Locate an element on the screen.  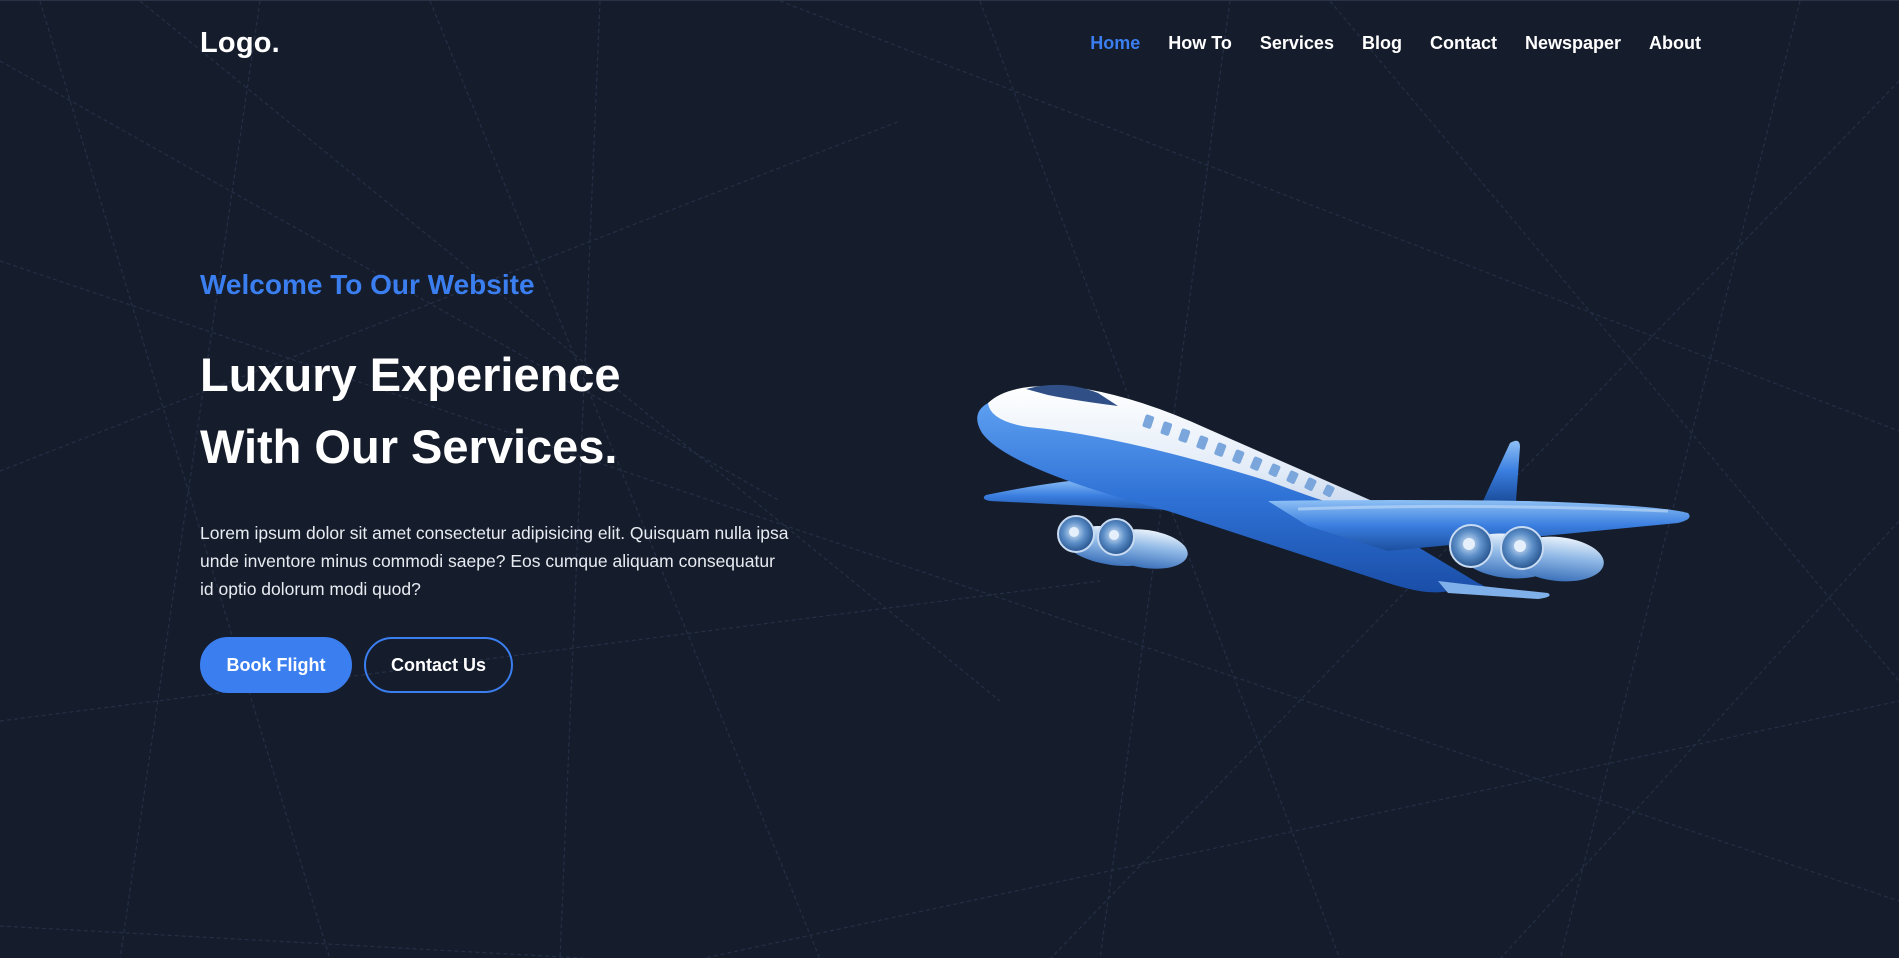
nav-item-blog: Blog is located at coordinates (1382, 43).